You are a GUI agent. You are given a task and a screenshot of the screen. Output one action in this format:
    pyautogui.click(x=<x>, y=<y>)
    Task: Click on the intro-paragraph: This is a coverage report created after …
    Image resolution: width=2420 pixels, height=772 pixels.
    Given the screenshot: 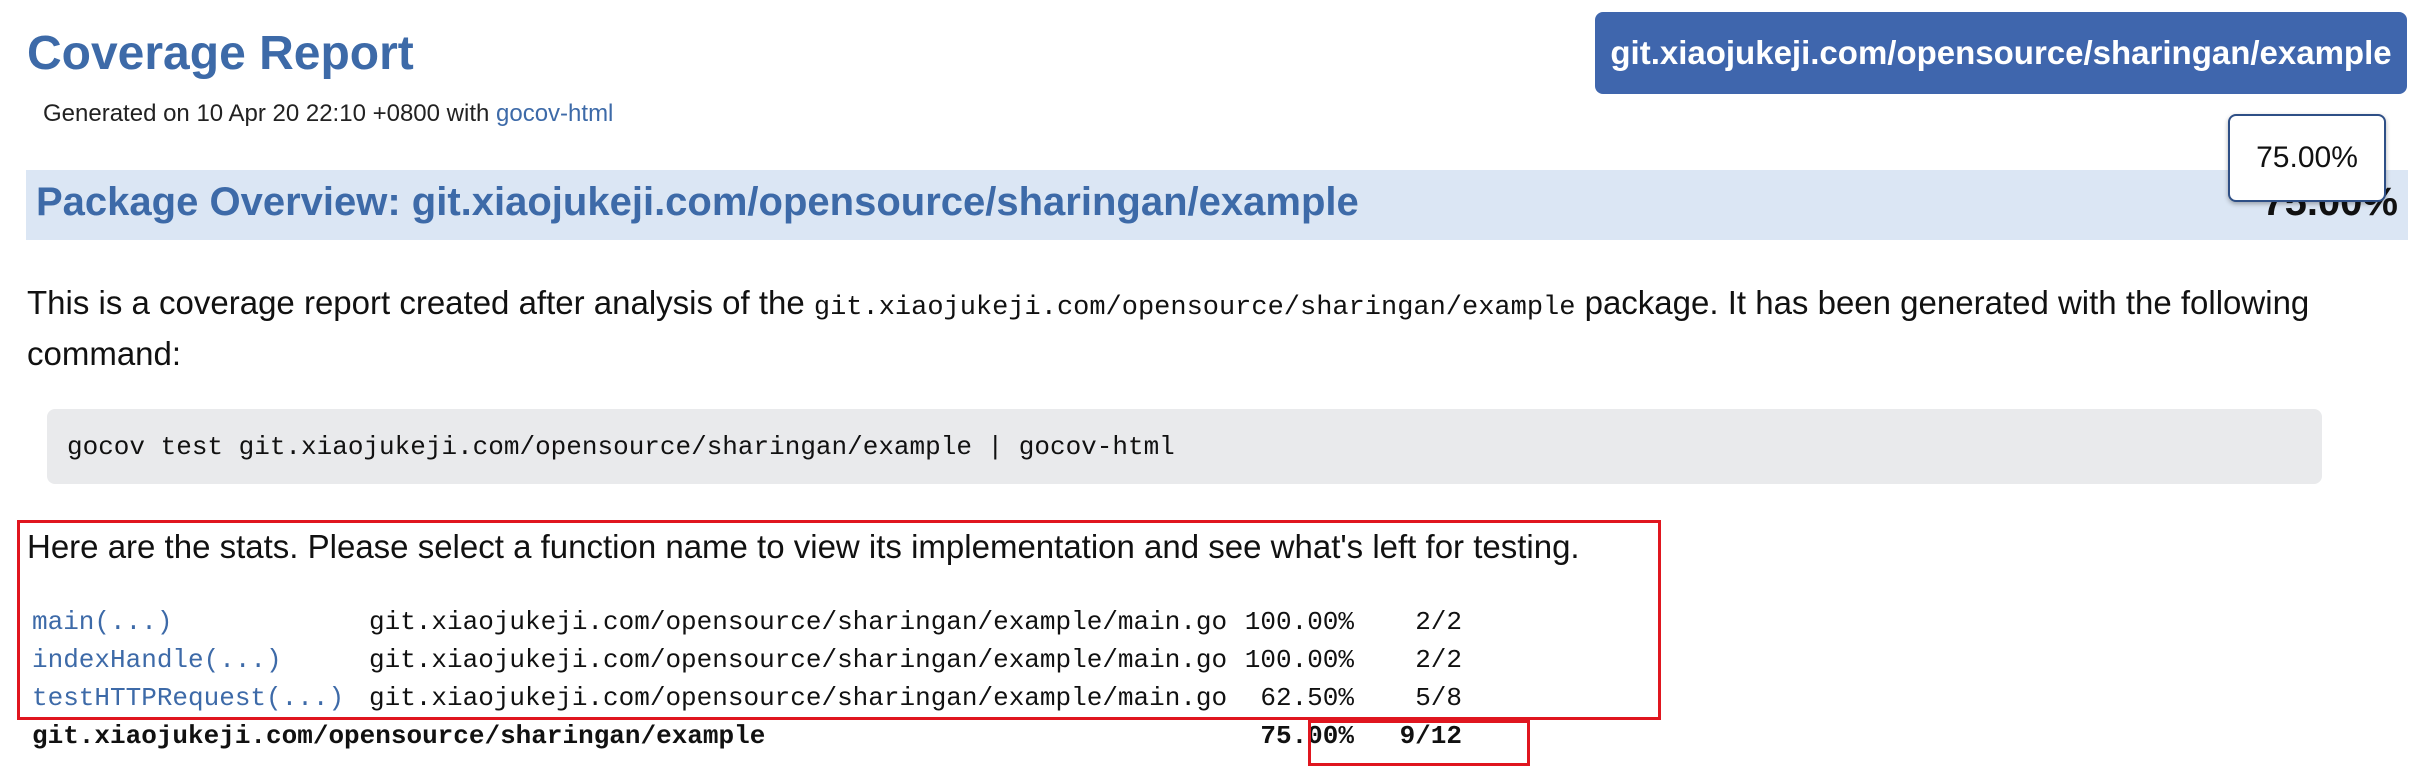 What is the action you would take?
    pyautogui.click(x=1207, y=328)
    